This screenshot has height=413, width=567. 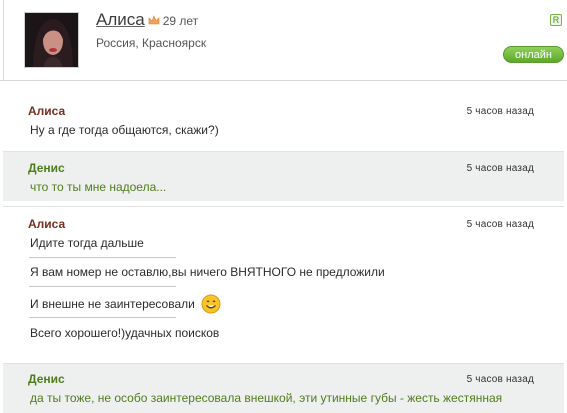 What do you see at coordinates (151, 43) in the screenshot?
I see `profile-location: Россия, Красноярск` at bounding box center [151, 43].